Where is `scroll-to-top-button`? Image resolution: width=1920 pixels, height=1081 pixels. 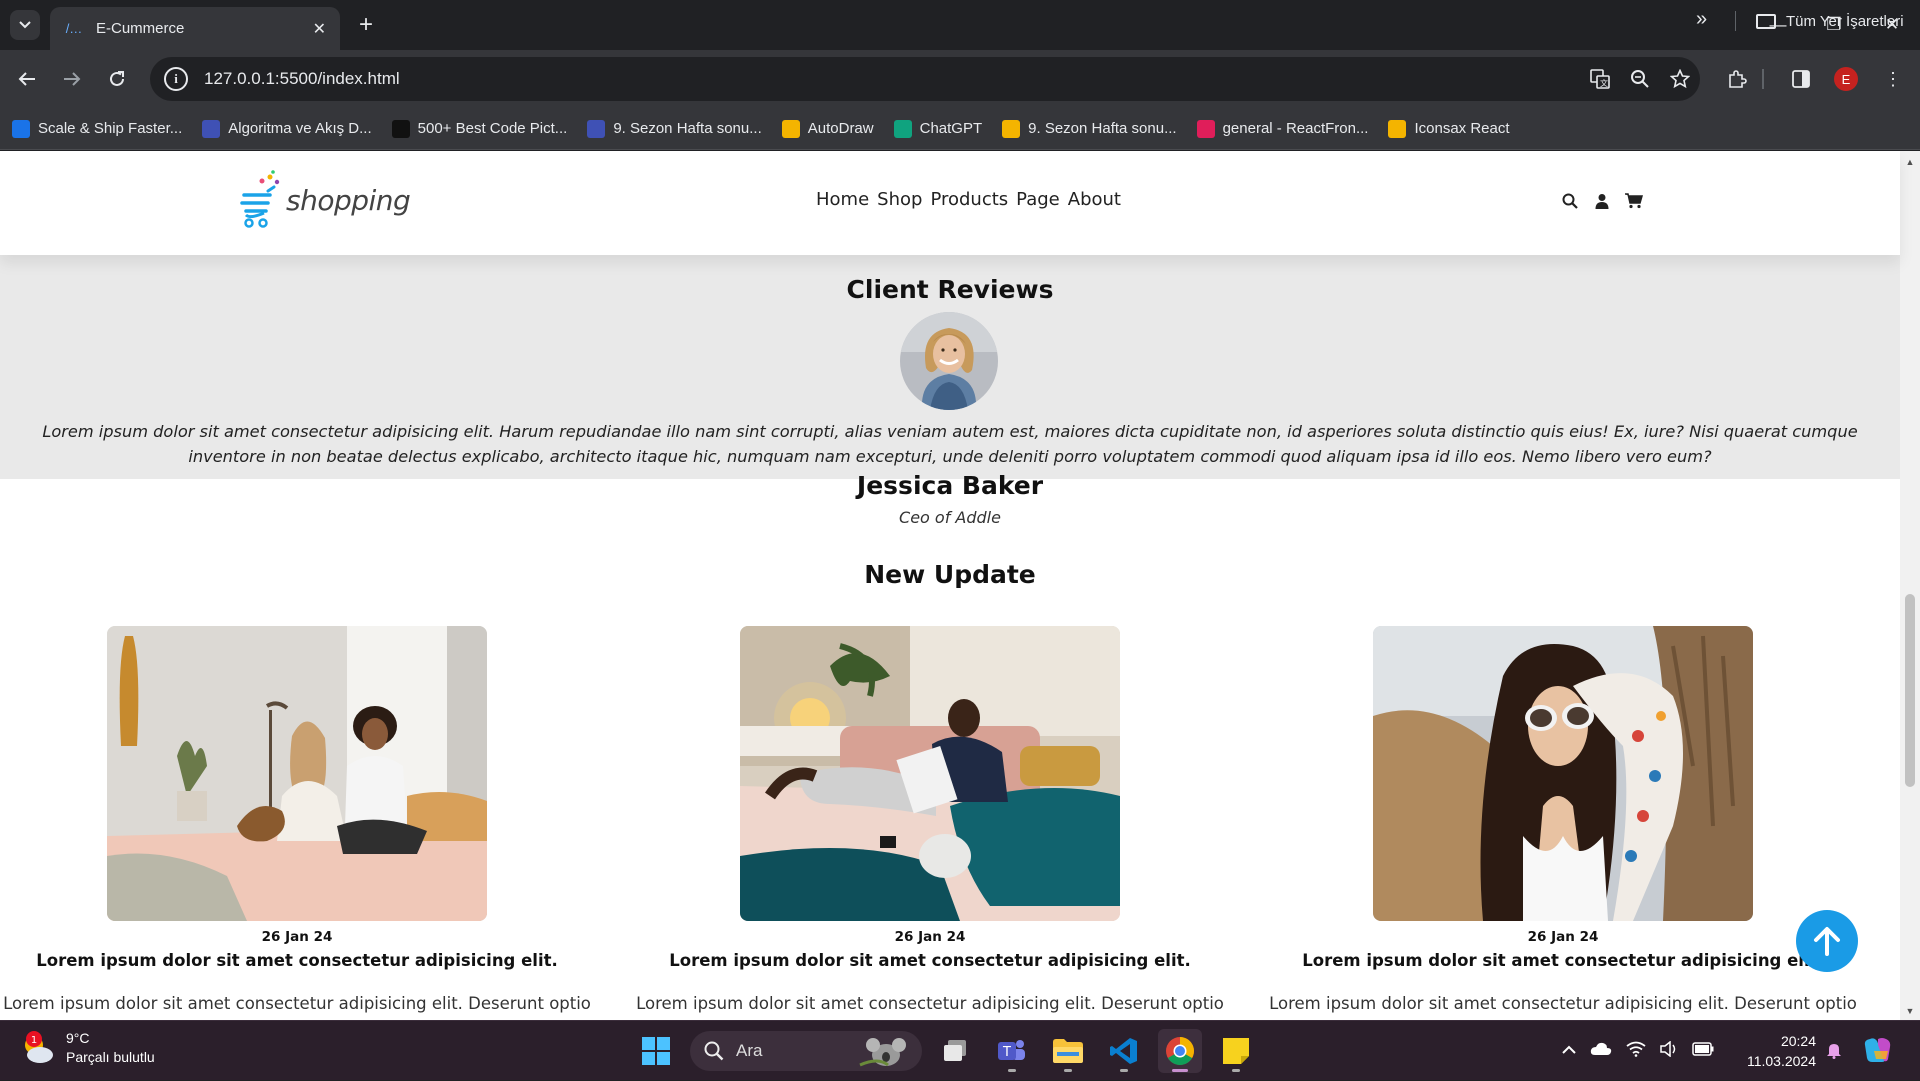 scroll-to-top-button is located at coordinates (1827, 941).